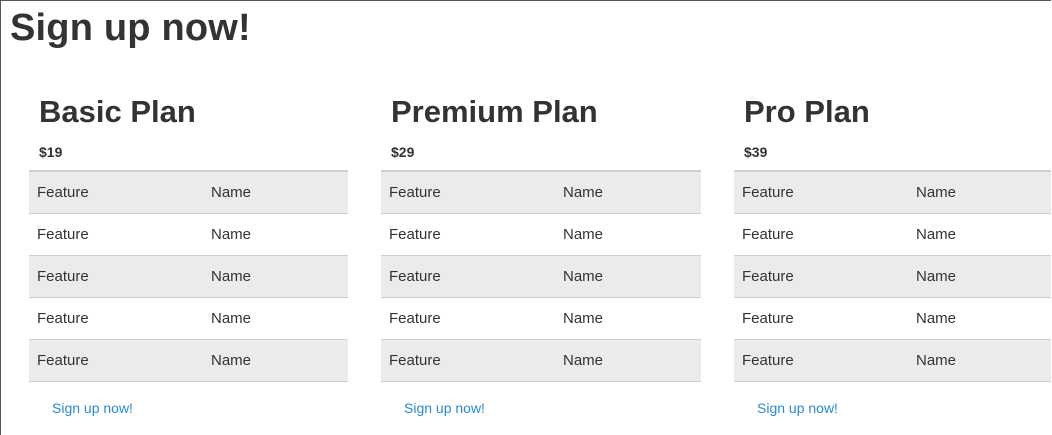  I want to click on plan-price: $39, so click(756, 152).